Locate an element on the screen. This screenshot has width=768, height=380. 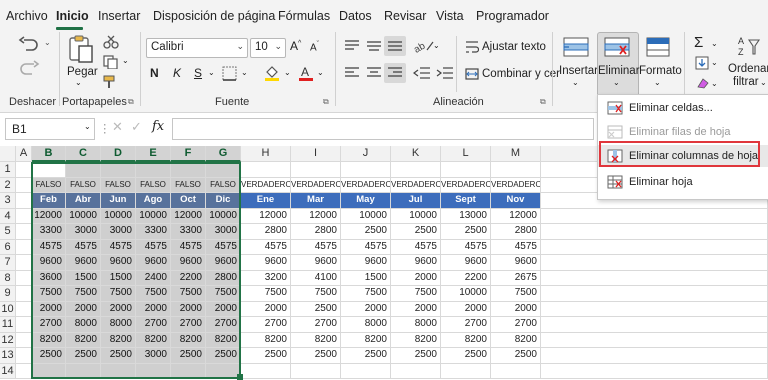
underline-dropdown-icon: ⌄ is located at coordinates (211, 72).